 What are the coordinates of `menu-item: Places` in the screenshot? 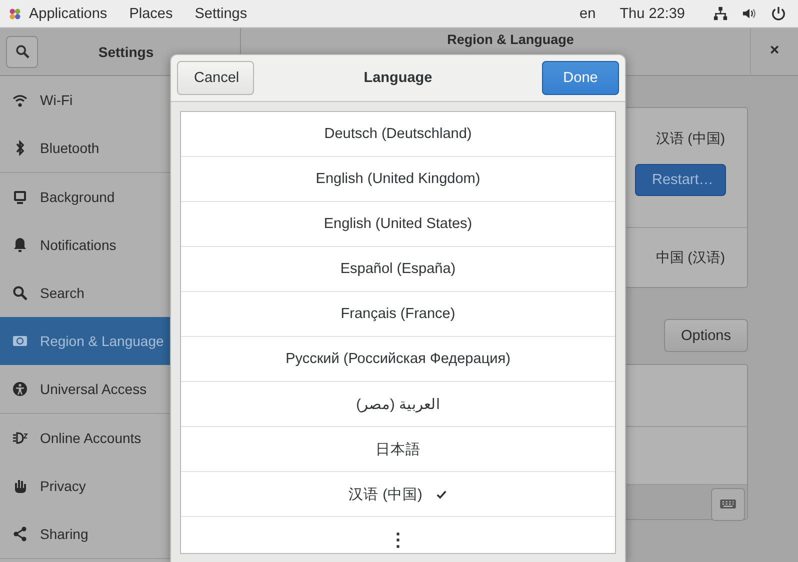 It's located at (151, 14).